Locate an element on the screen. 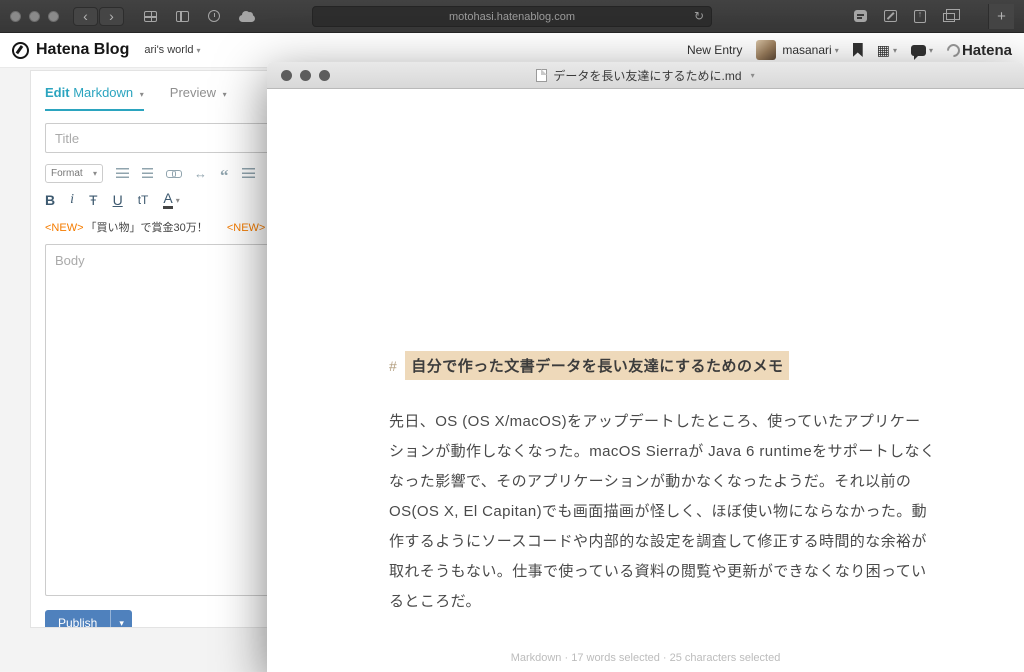  tab-overview-icon is located at coordinates (150, 16).